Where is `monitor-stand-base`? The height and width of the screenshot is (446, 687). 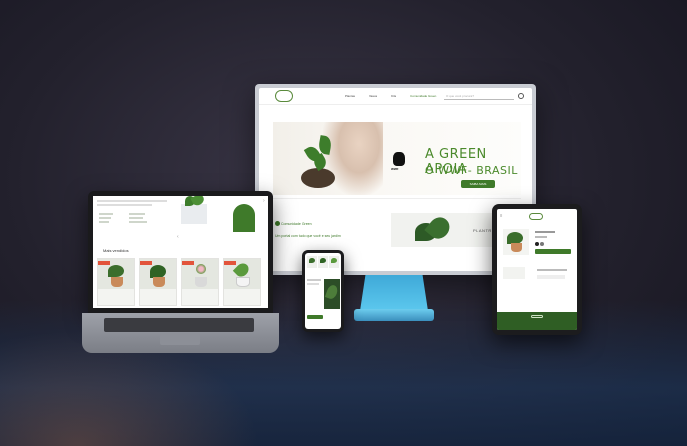
monitor-stand-base is located at coordinates (394, 315).